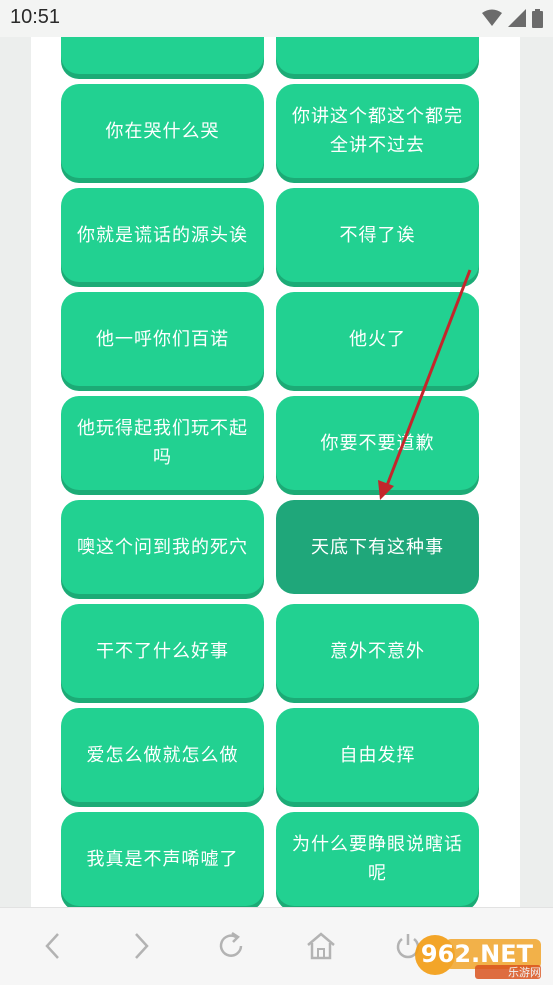 Image resolution: width=553 pixels, height=985 pixels. I want to click on status-icons, so click(512, 18).